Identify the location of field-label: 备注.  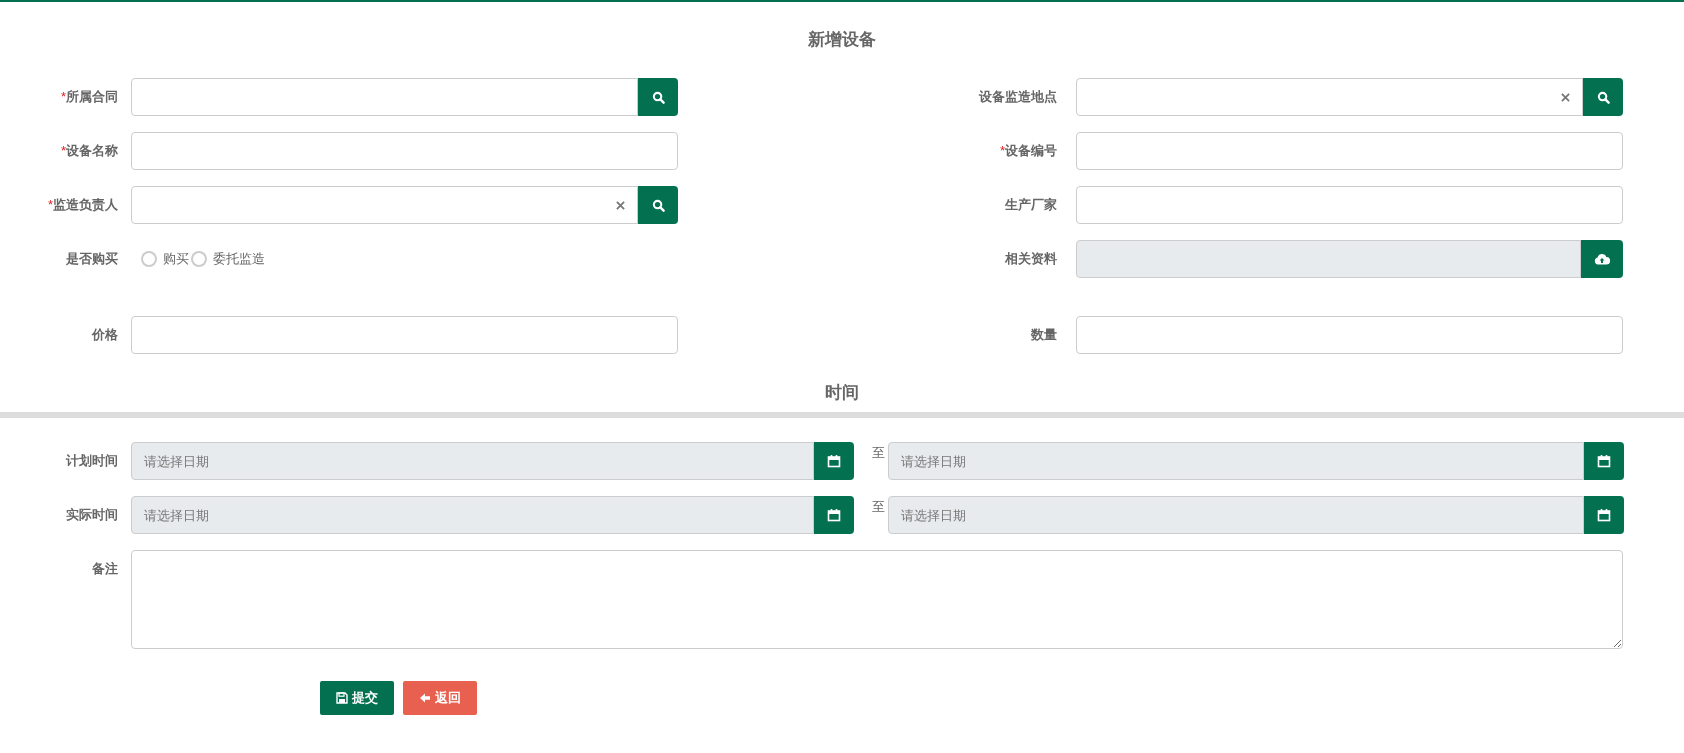
(105, 569).